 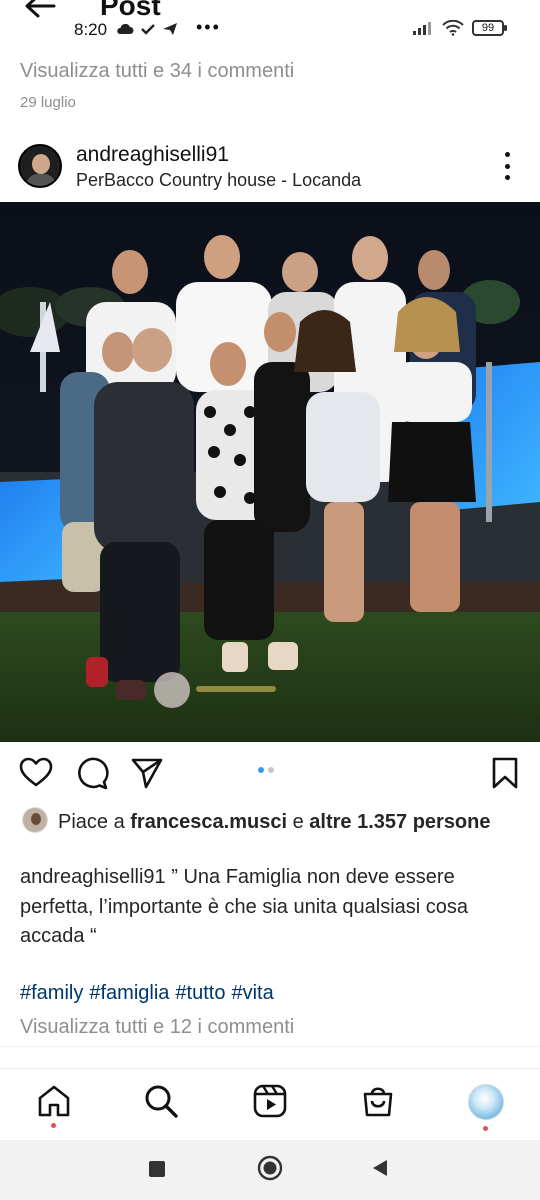 What do you see at coordinates (129, 993) in the screenshot?
I see `hashtag-link: #famiglia` at bounding box center [129, 993].